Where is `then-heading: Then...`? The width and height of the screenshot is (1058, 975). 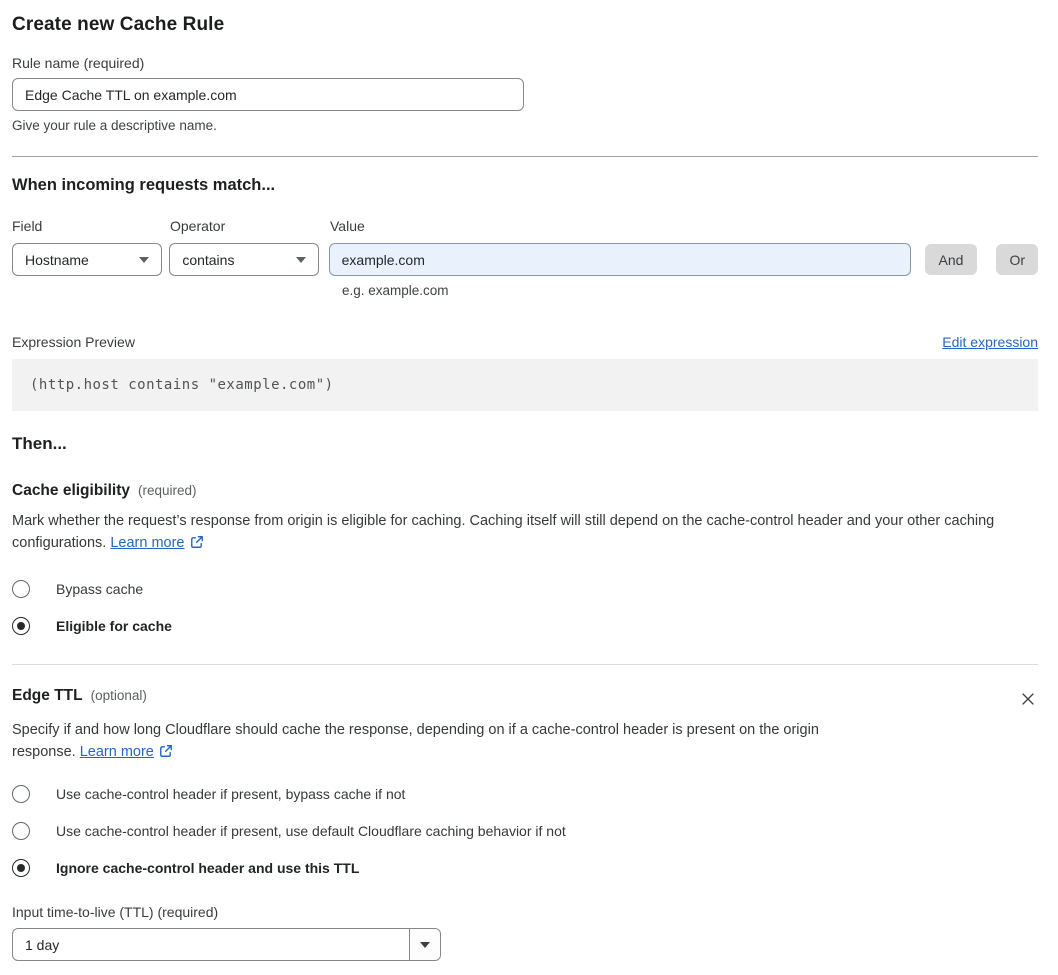 then-heading: Then... is located at coordinates (39, 443).